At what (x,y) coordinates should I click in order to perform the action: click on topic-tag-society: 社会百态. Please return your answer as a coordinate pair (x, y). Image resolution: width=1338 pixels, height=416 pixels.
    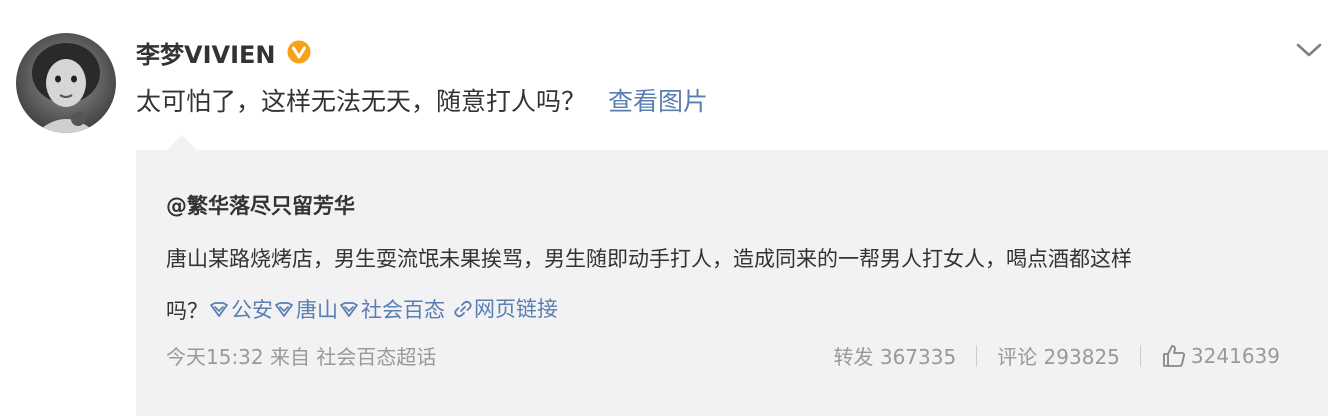
    Looking at the image, I should click on (391, 310).